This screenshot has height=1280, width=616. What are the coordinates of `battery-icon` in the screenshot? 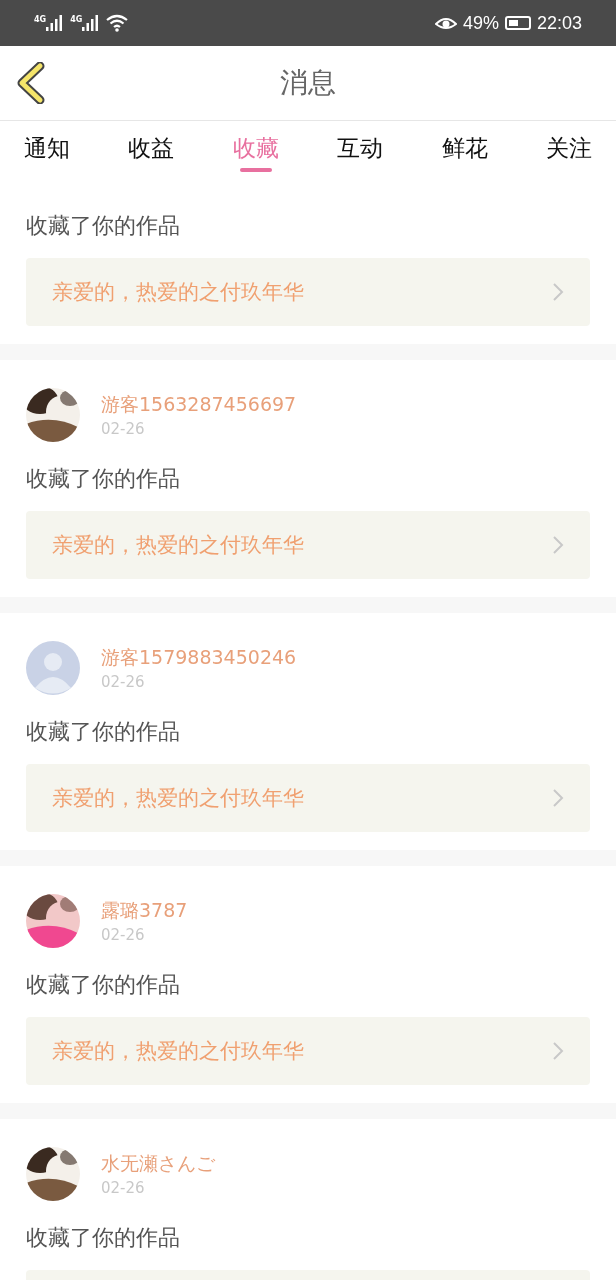 It's located at (517, 23).